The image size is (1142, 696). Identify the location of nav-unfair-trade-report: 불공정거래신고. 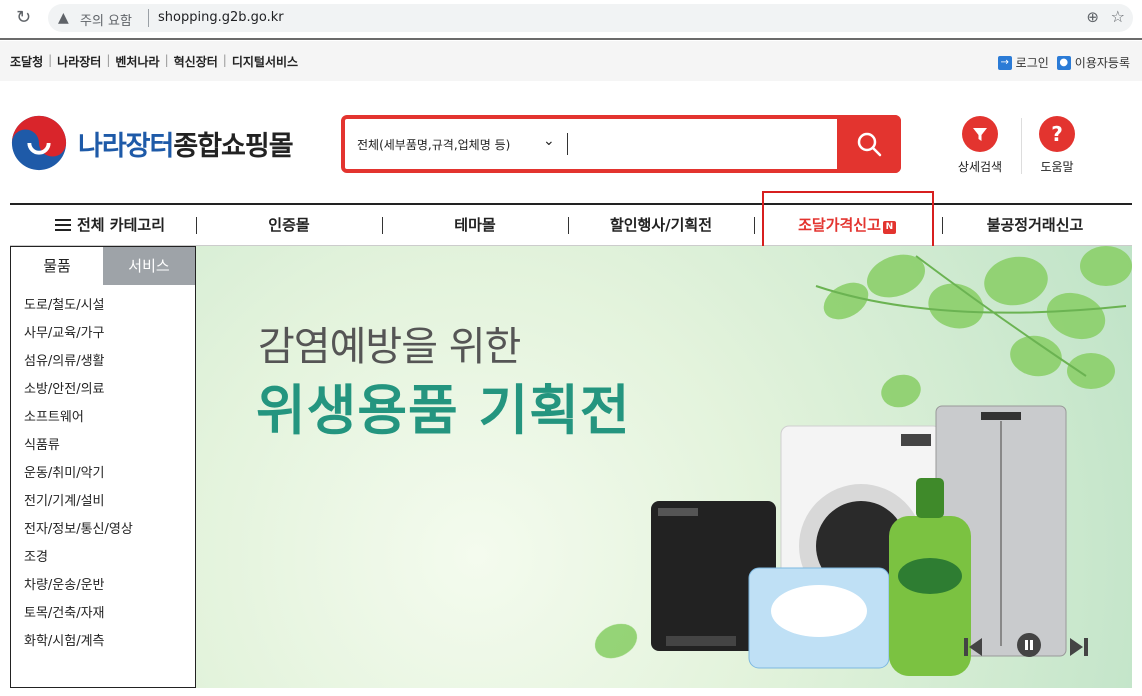
(1035, 225).